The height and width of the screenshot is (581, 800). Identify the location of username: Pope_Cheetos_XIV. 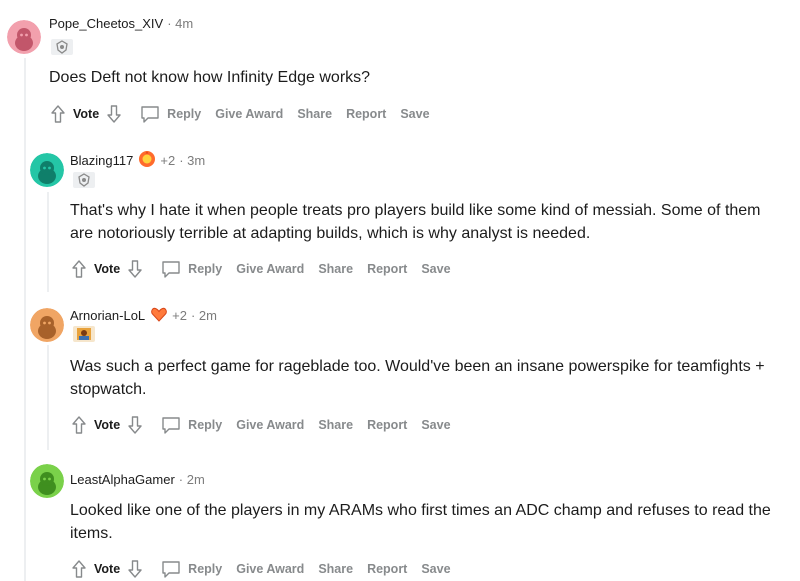
(106, 23).